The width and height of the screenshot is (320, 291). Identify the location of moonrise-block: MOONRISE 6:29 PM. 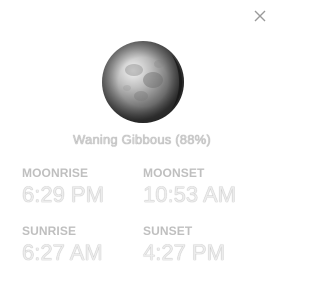
(63, 187).